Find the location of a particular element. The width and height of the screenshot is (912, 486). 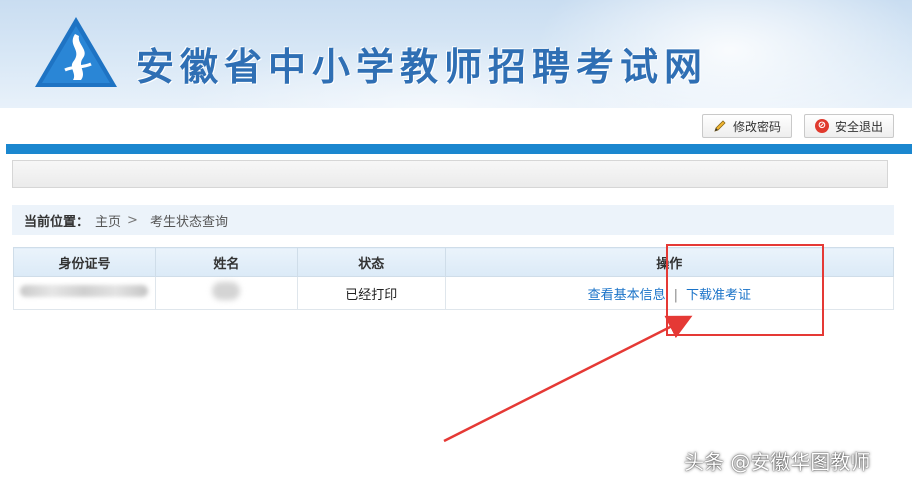

breadcrumb-home: 主页 is located at coordinates (108, 220).